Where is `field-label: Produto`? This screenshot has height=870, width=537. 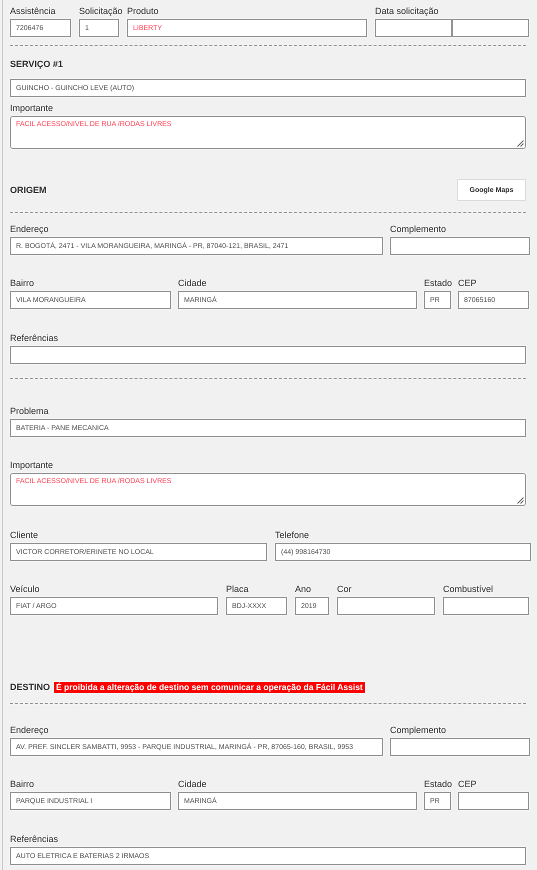
field-label: Produto is located at coordinates (143, 11).